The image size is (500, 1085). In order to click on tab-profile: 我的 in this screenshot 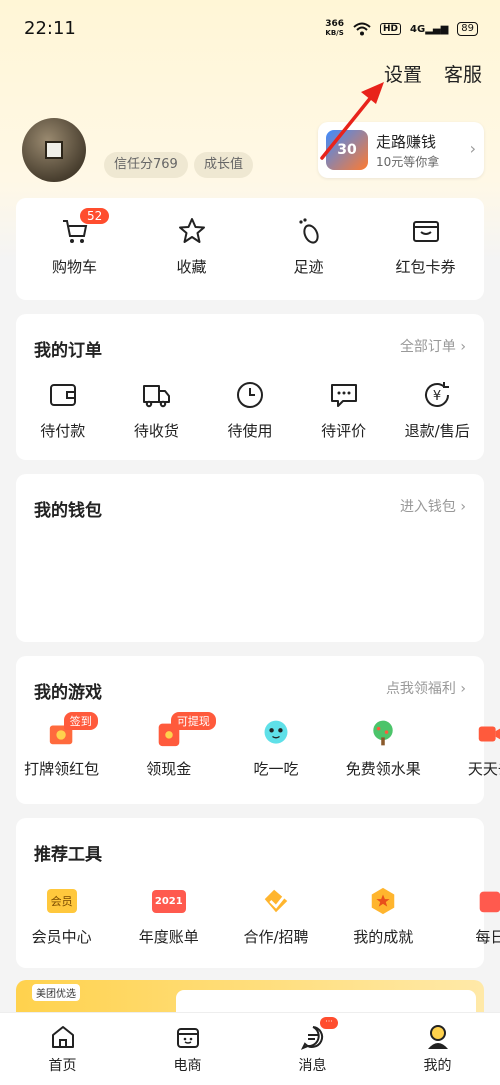, I will do `click(437, 1049)`.